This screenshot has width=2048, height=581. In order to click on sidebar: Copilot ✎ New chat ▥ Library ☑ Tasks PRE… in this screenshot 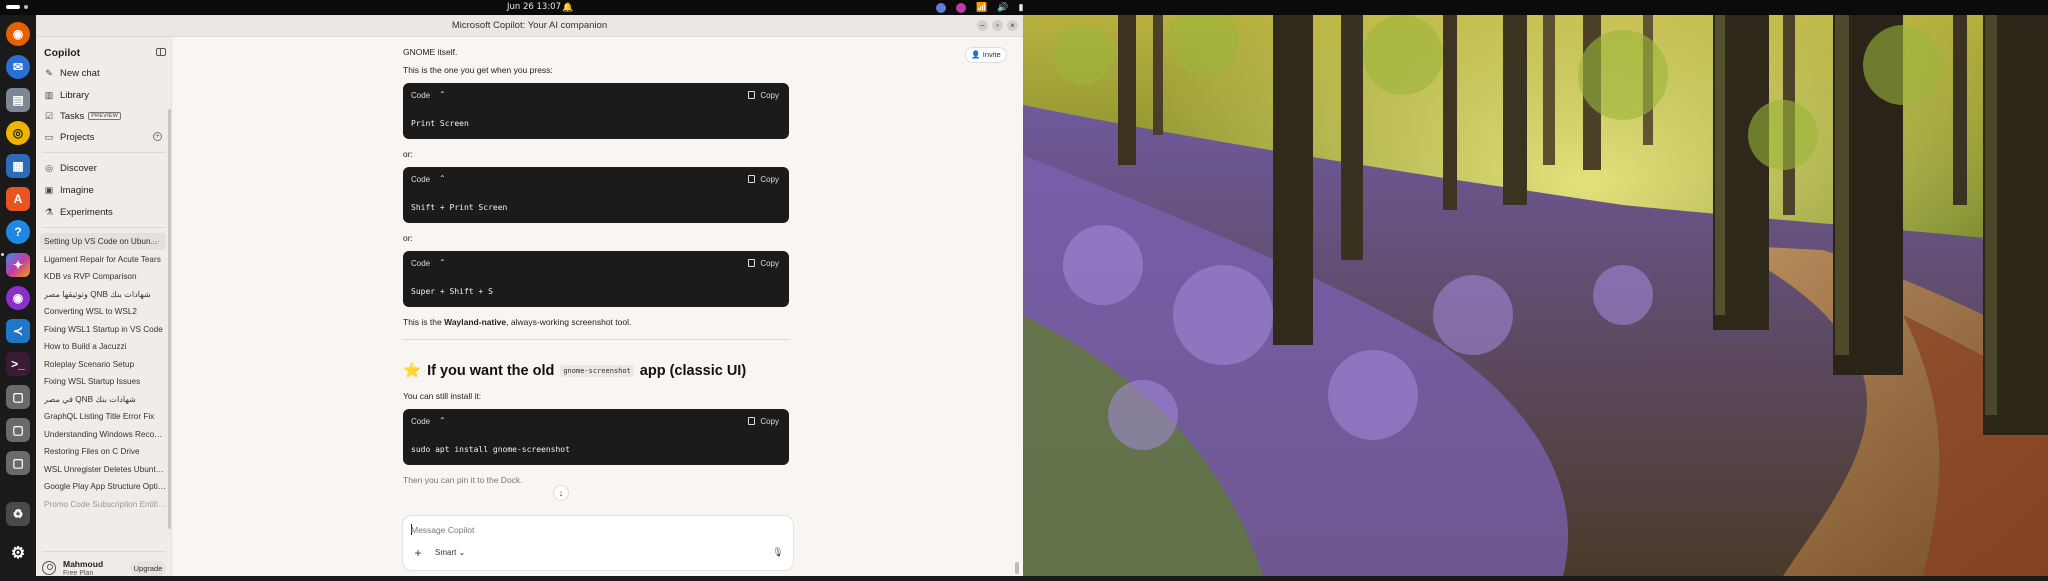, I will do `click(104, 307)`.